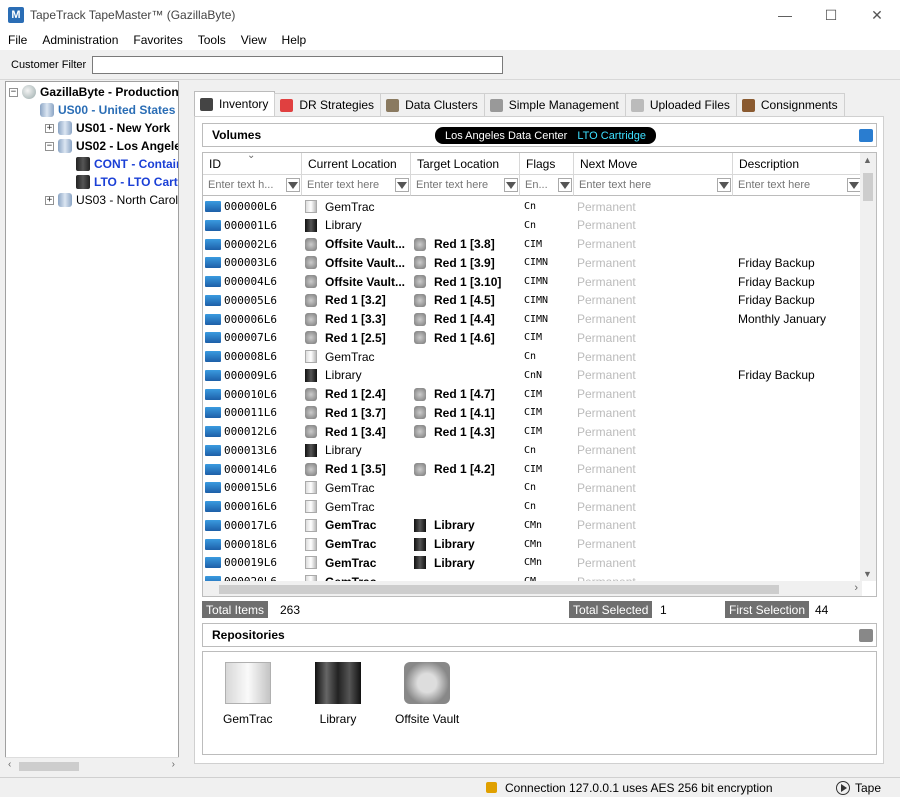 The height and width of the screenshot is (797, 900). What do you see at coordinates (663, 609) in the screenshot?
I see `total-selected-value: 1` at bounding box center [663, 609].